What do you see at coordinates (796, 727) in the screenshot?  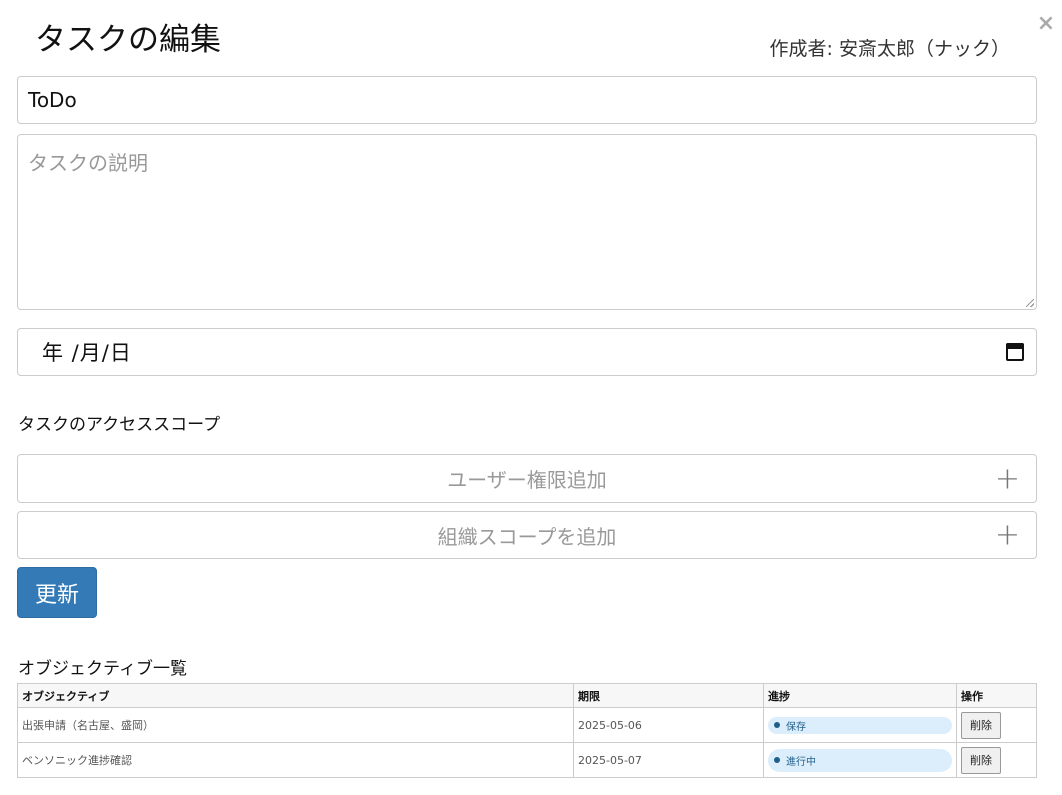 I see `status-text: 保存` at bounding box center [796, 727].